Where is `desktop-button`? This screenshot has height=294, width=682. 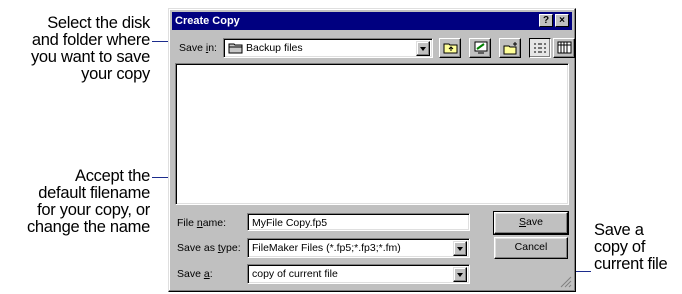 desktop-button is located at coordinates (480, 48).